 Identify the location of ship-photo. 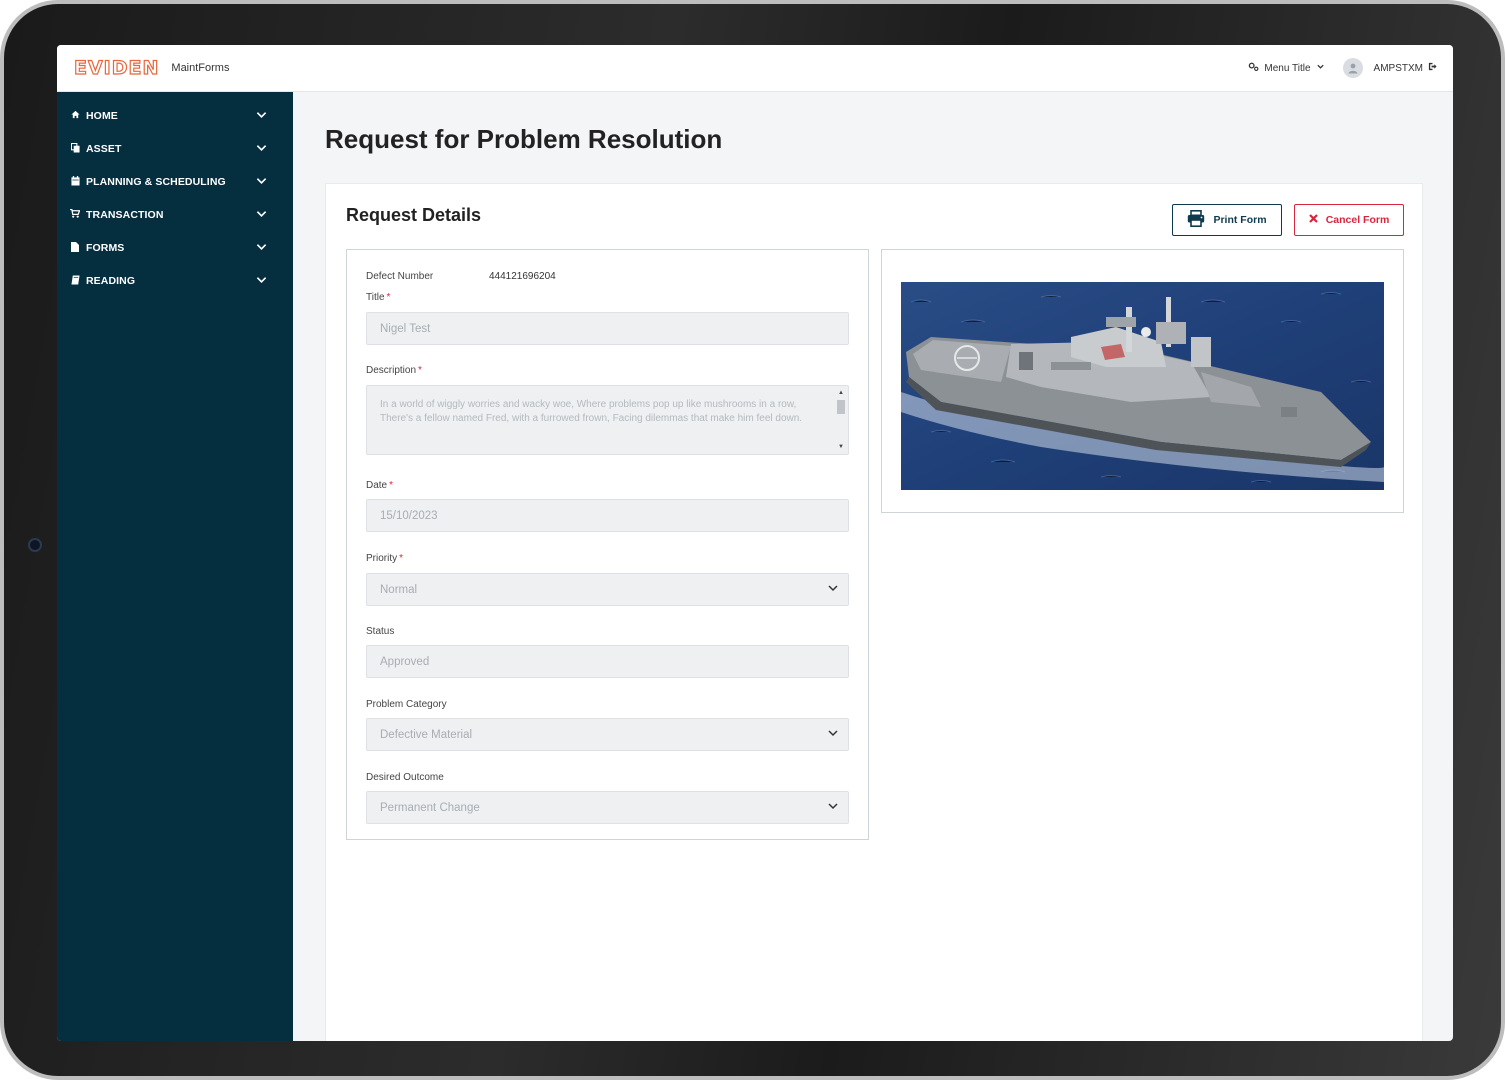
(1142, 386).